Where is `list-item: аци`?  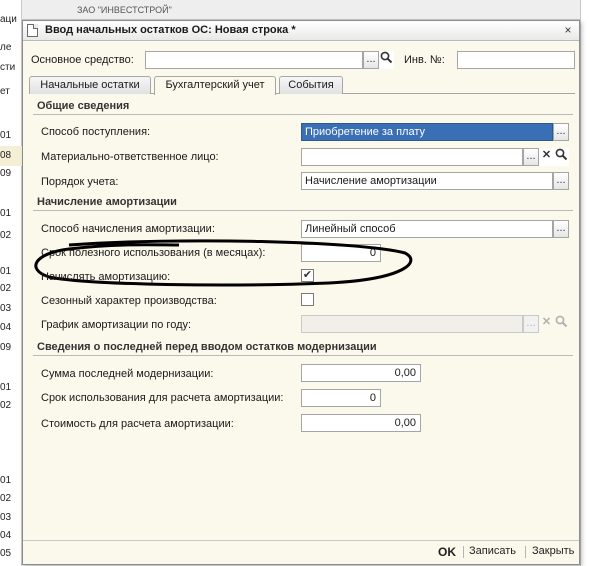
list-item: аци is located at coordinates (8, 19).